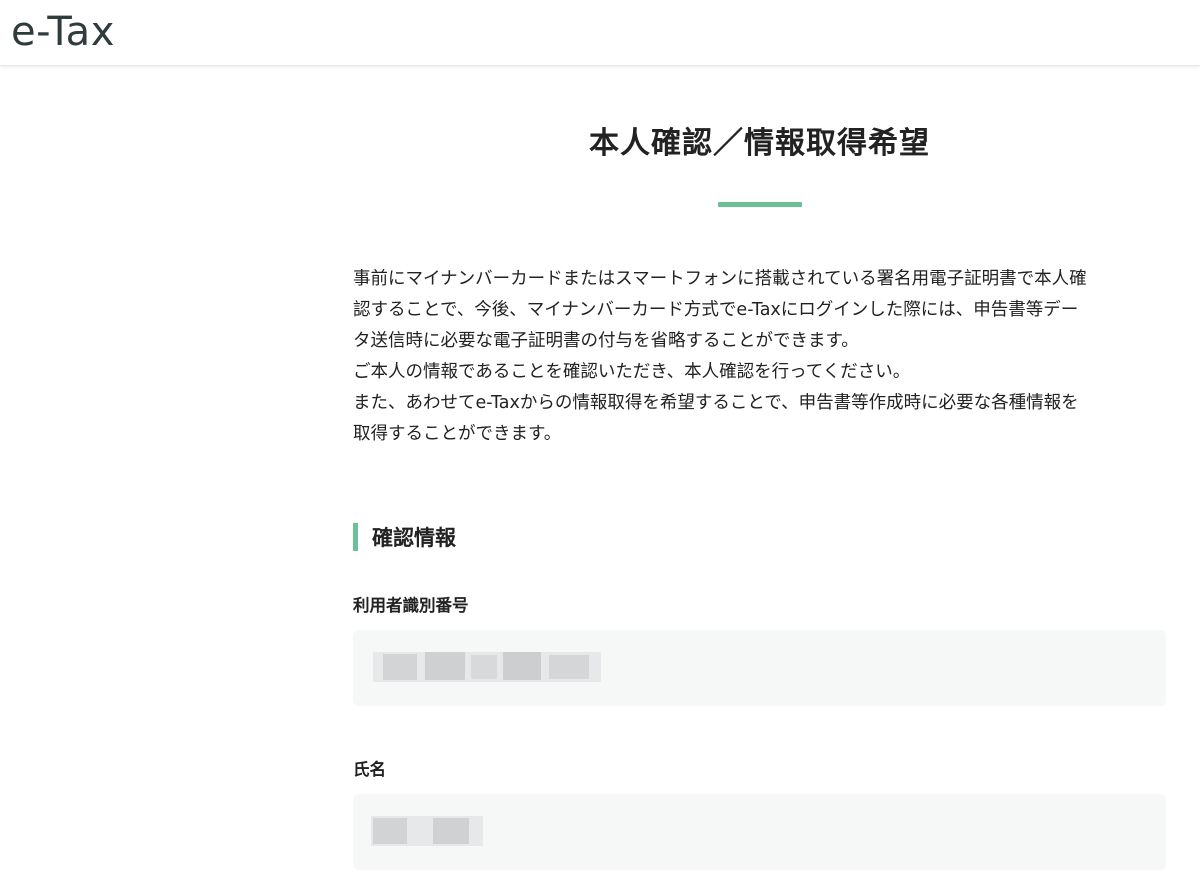 The width and height of the screenshot is (1200, 894). What do you see at coordinates (759, 832) in the screenshot?
I see `name-field` at bounding box center [759, 832].